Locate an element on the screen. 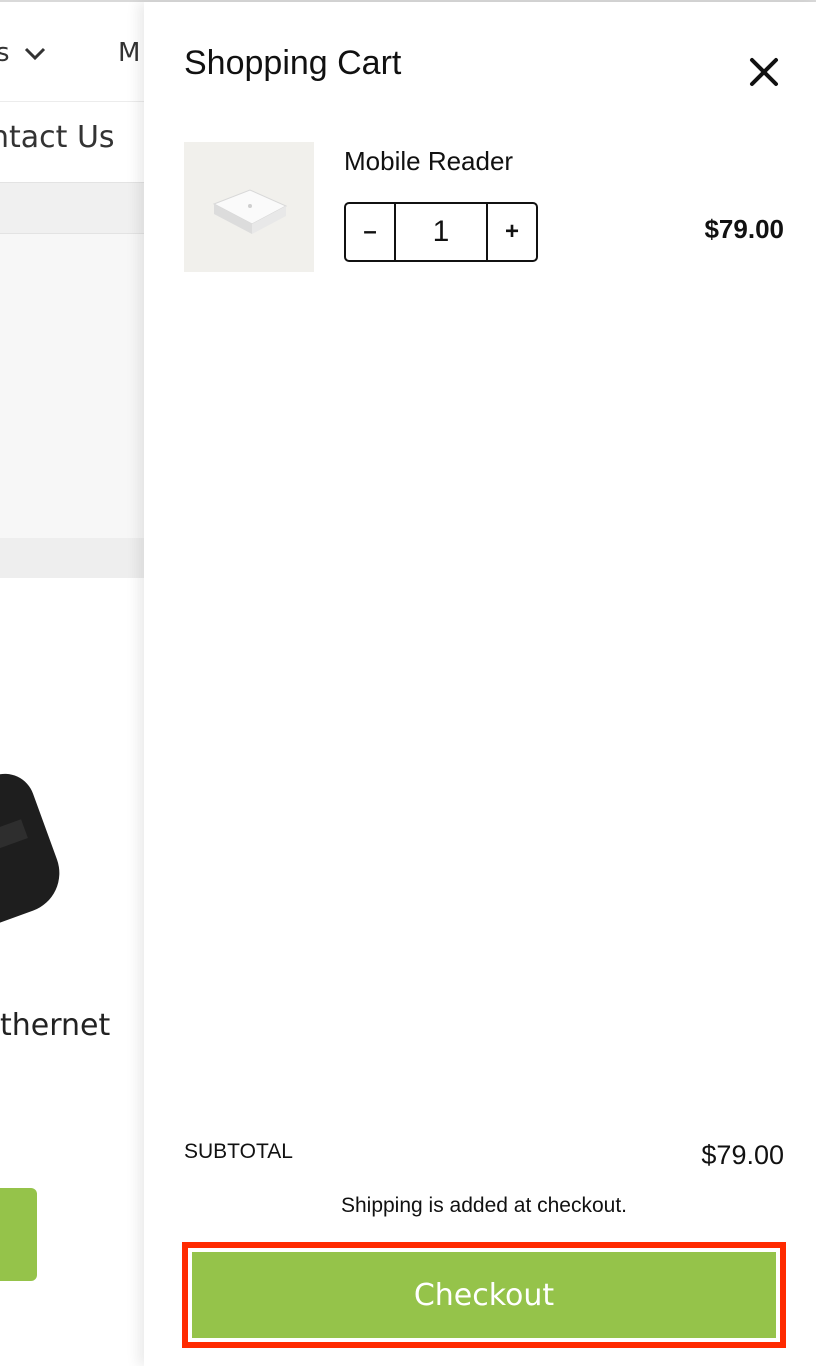 This screenshot has height=1366, width=816. card-reader-image is located at coordinates (249, 207).